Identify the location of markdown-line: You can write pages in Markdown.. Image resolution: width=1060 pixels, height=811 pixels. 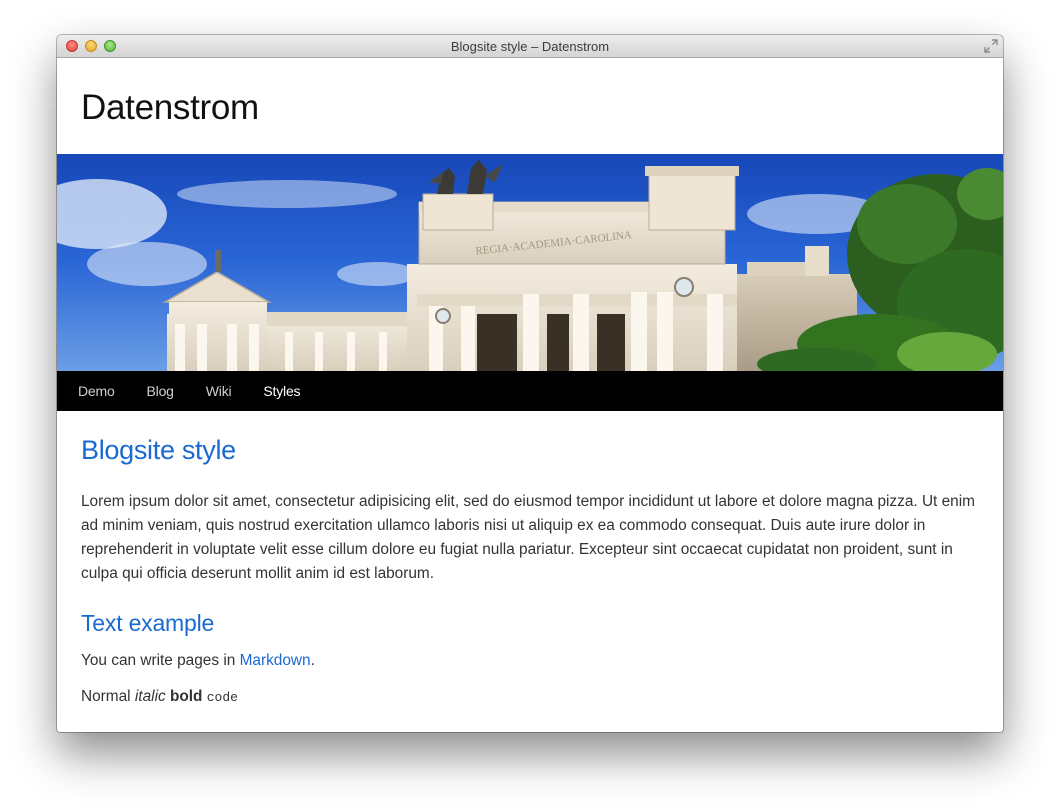
(530, 661).